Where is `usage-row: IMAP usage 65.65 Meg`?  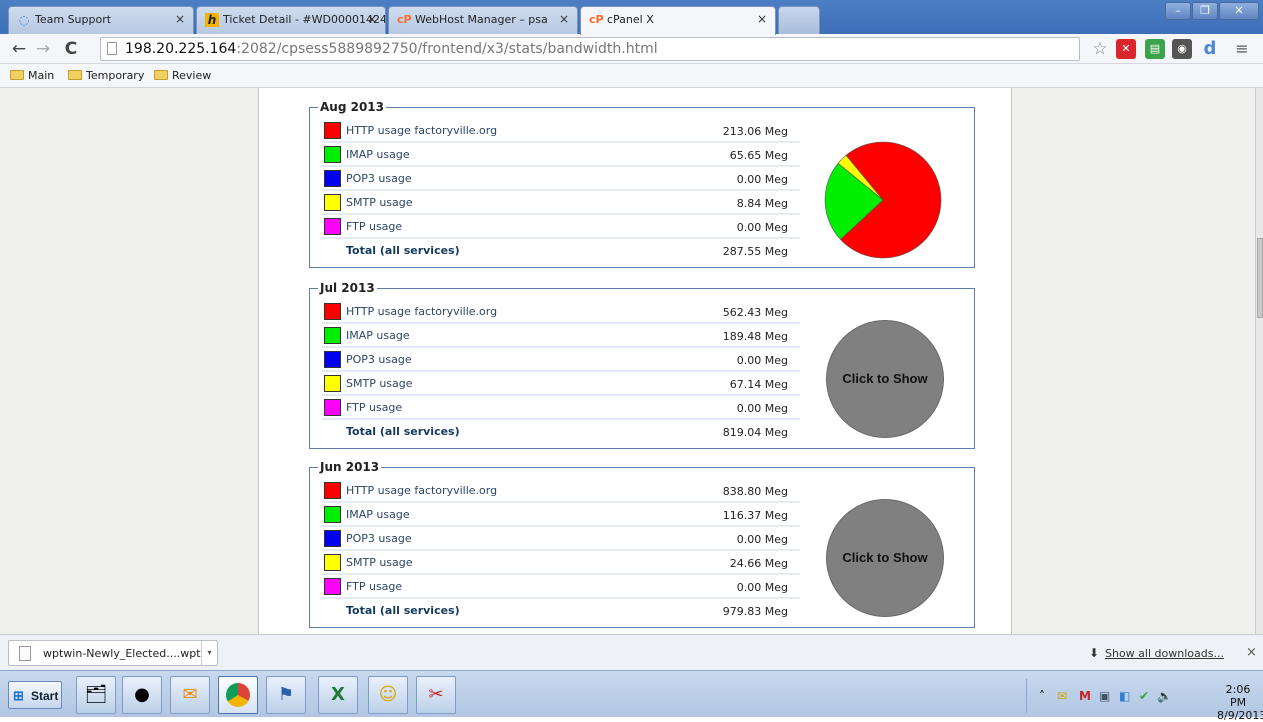 usage-row: IMAP usage 65.65 Meg is located at coordinates (561, 155).